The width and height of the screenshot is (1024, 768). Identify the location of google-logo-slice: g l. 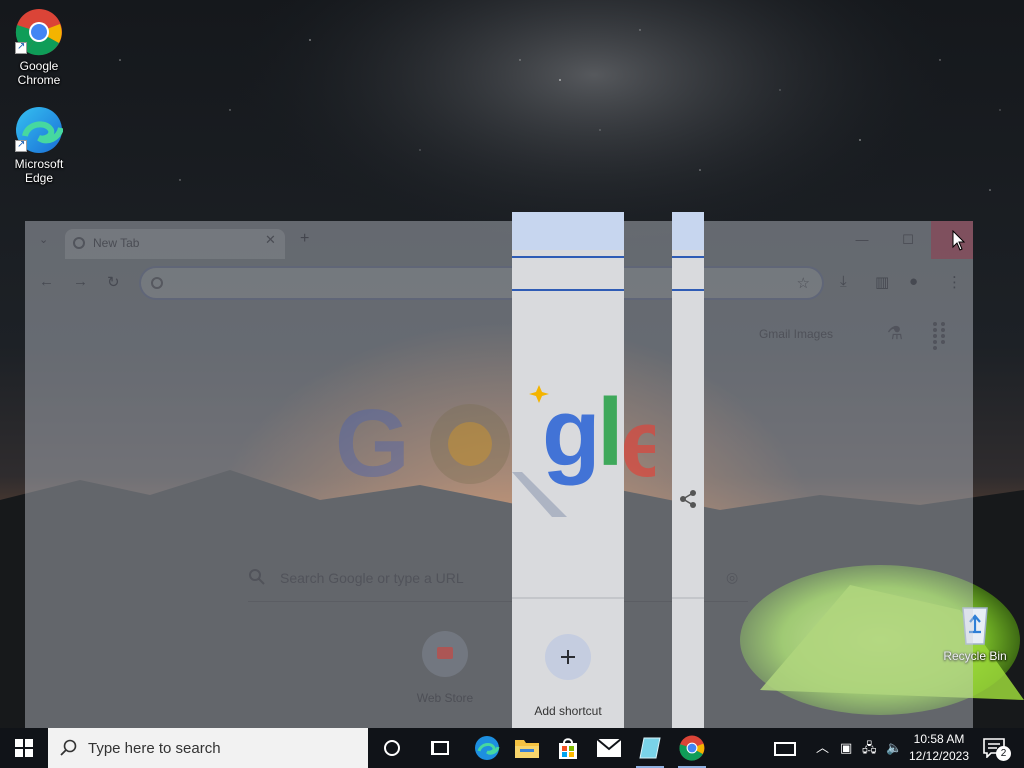
(568, 448).